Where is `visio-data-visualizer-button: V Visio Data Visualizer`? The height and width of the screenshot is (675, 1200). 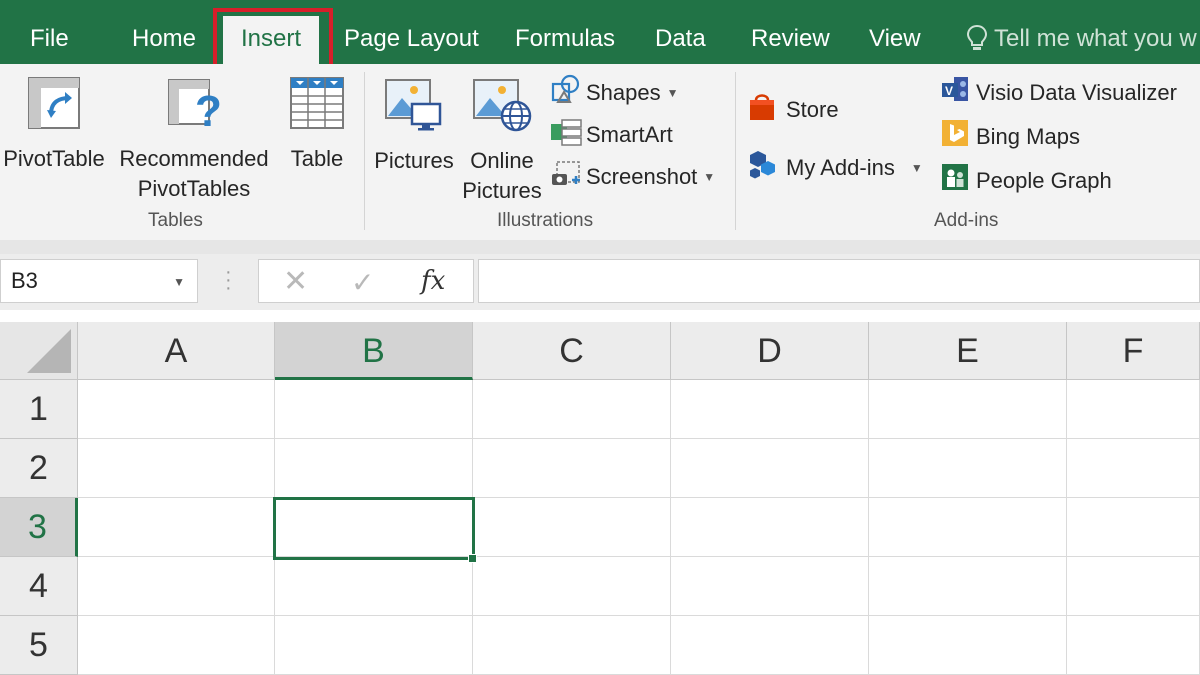
visio-data-visualizer-button: V Visio Data Visualizer is located at coordinates (1058, 93).